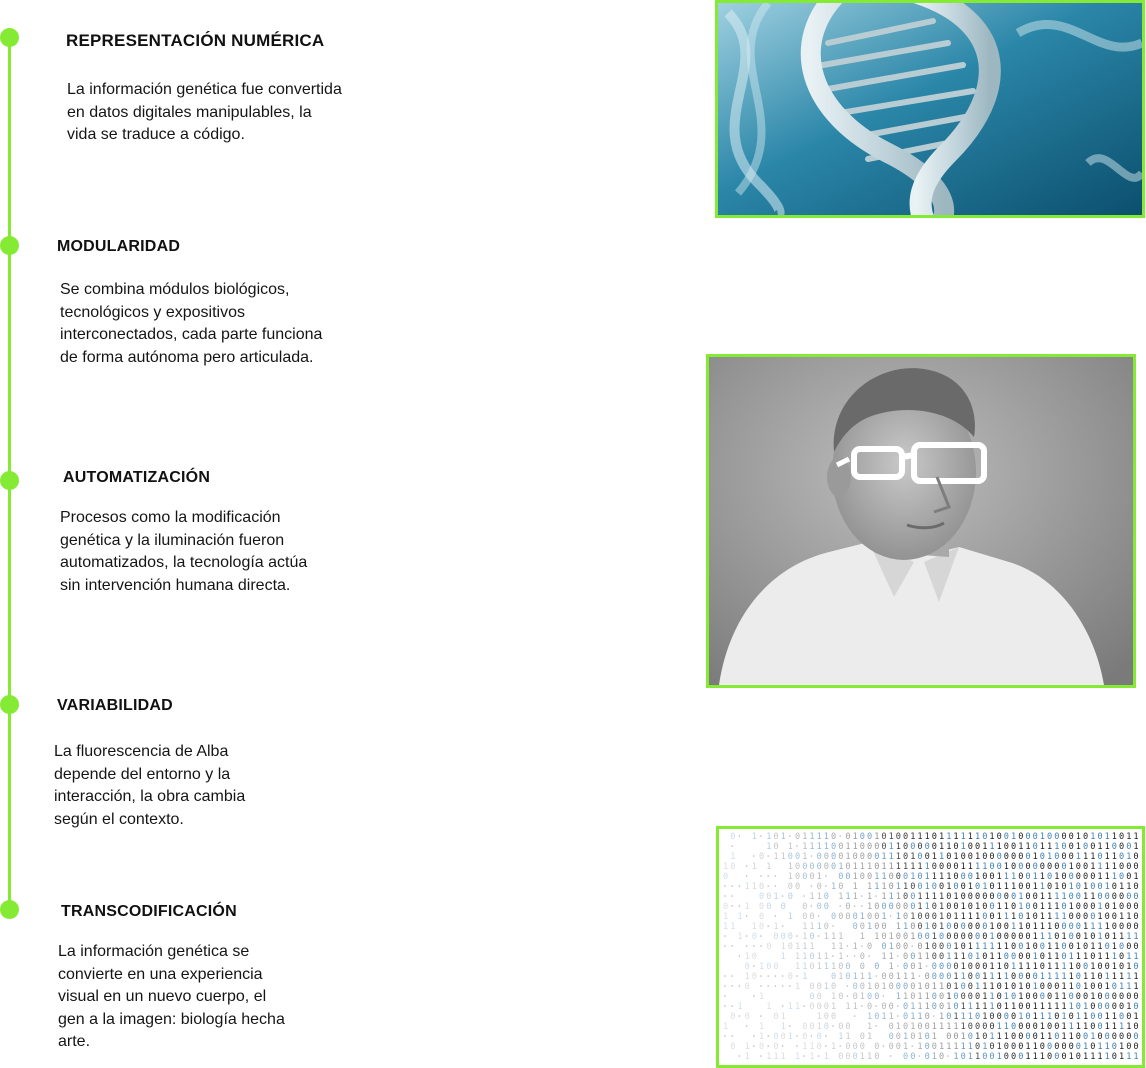  Describe the element at coordinates (137, 477) in the screenshot. I see `section-title-automatizacion: AUTOMATIZACIÓN` at that location.